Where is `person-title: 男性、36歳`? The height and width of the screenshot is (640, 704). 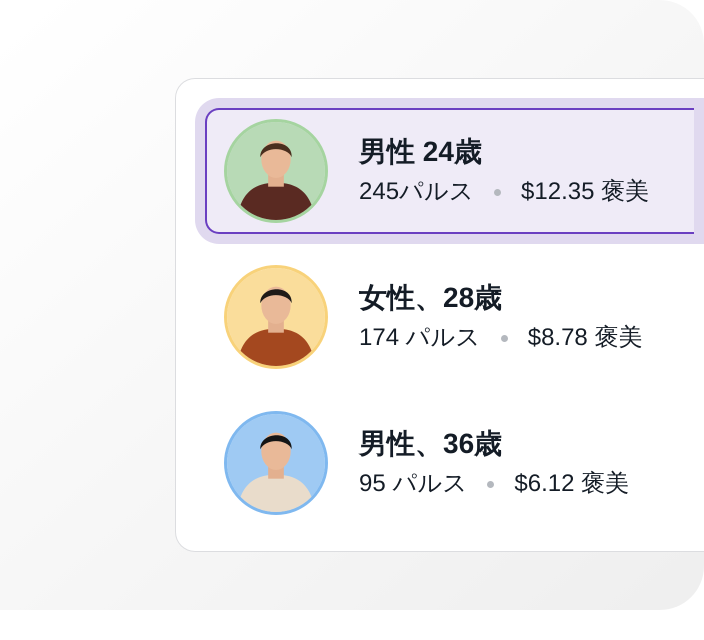
person-title: 男性、36歳 is located at coordinates (431, 444).